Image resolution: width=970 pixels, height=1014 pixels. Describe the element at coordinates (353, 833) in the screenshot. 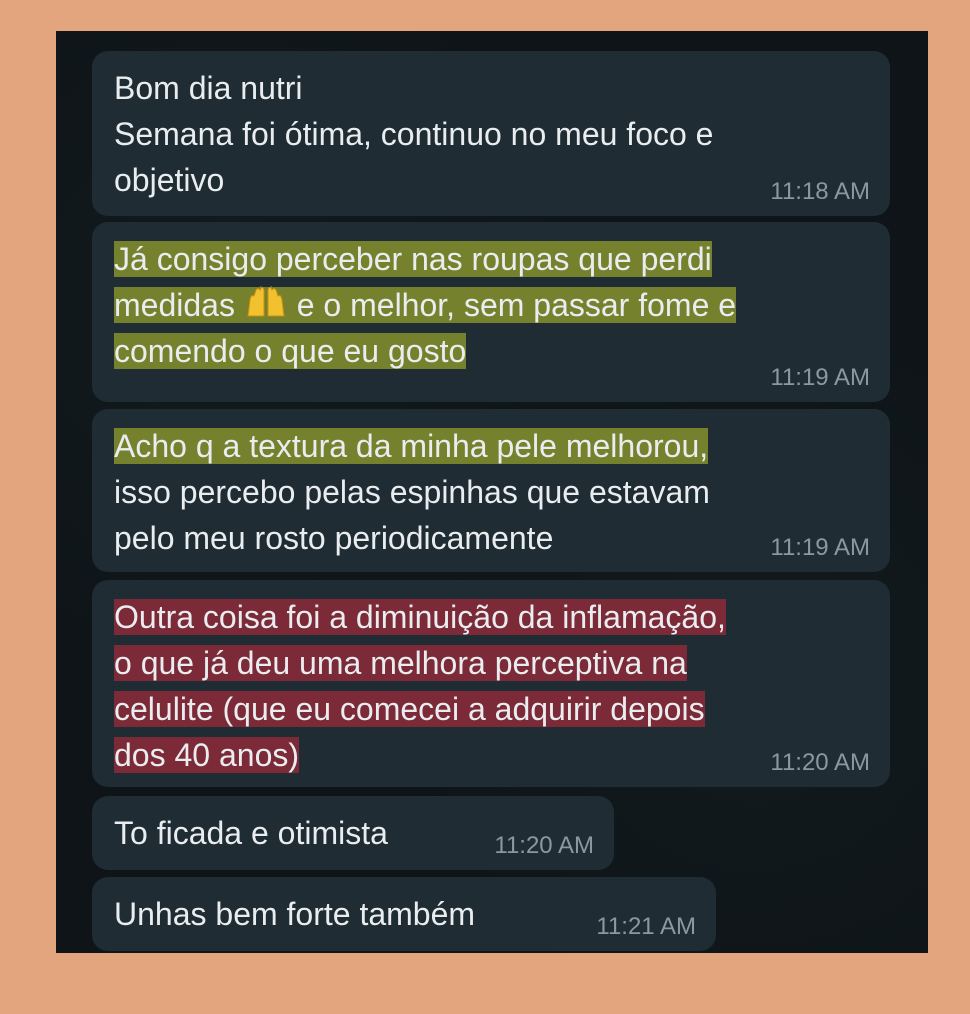

I see `message-bubble: To ficada e otimista 11:20 AM` at that location.